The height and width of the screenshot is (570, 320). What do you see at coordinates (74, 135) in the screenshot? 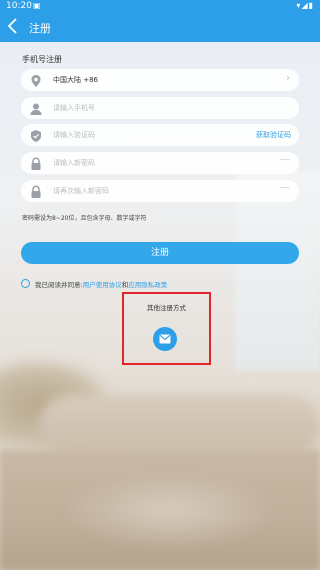
I see `code-input: 请输入验证码` at bounding box center [74, 135].